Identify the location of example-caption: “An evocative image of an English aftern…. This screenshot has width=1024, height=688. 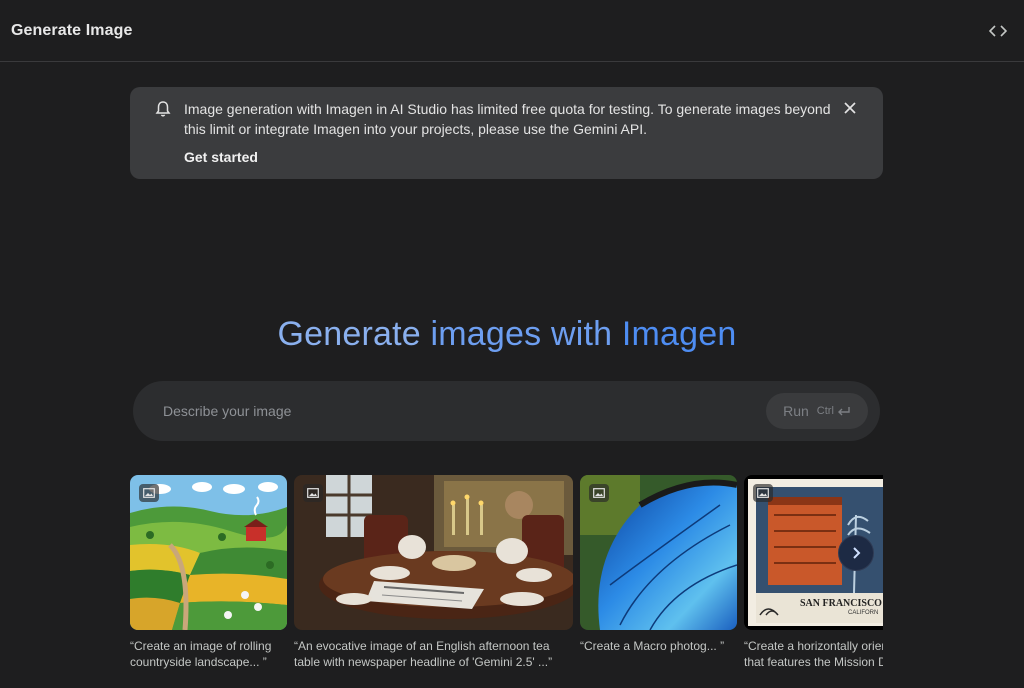
(423, 654).